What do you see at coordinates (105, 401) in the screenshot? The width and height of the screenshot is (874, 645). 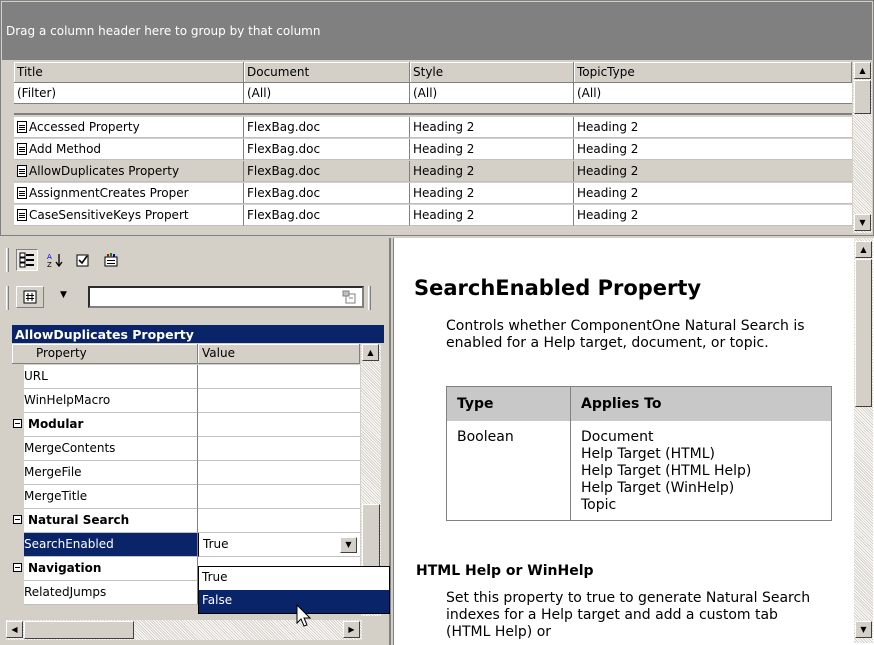 I see `property-name: WinHelpMacro` at bounding box center [105, 401].